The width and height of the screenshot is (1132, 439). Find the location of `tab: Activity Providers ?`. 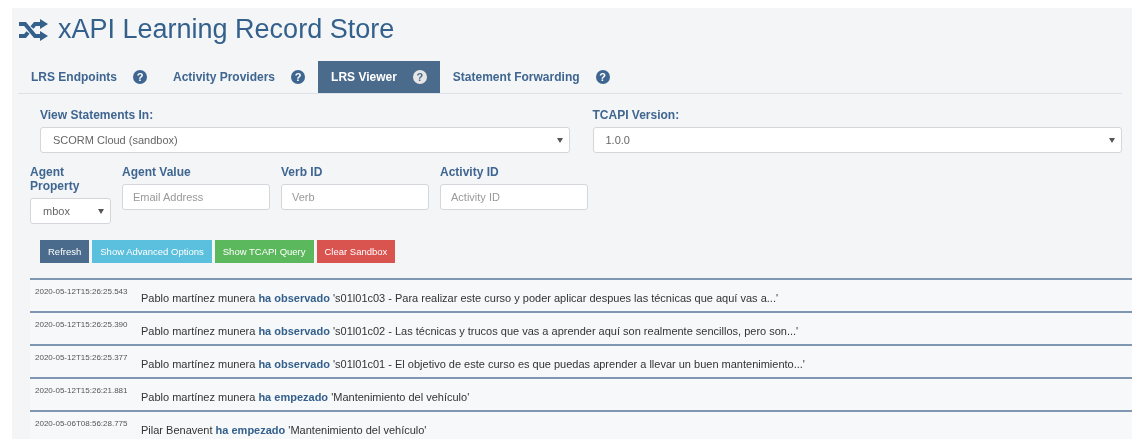

tab: Activity Providers ? is located at coordinates (239, 77).